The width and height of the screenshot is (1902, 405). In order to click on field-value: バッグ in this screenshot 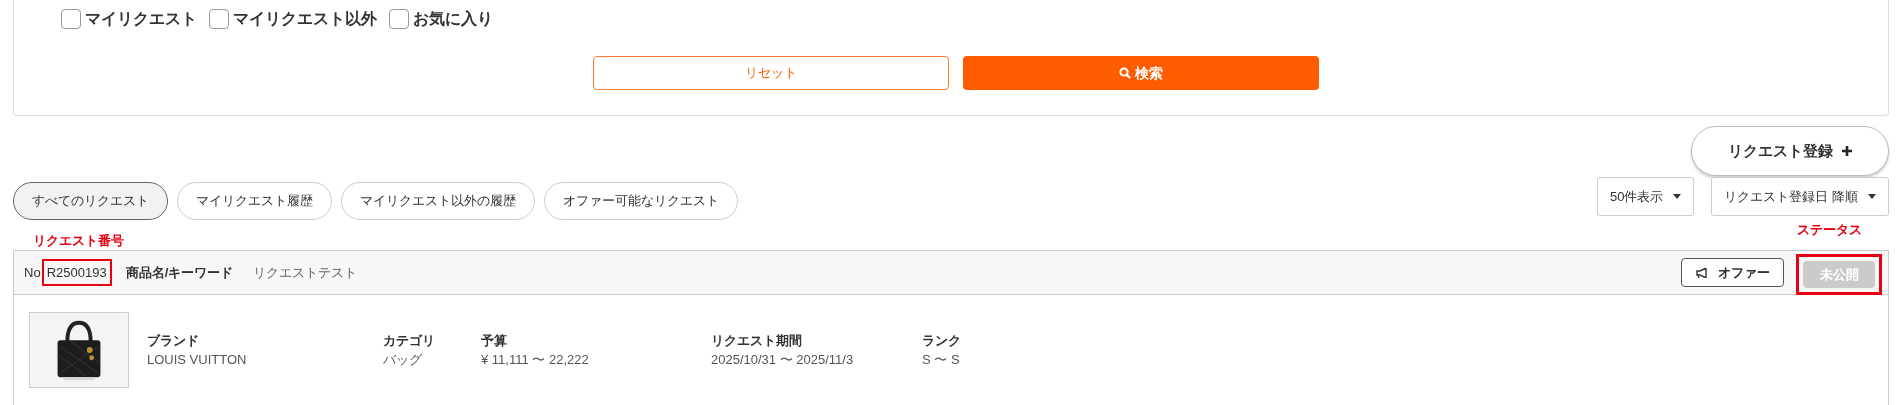, I will do `click(403, 360)`.